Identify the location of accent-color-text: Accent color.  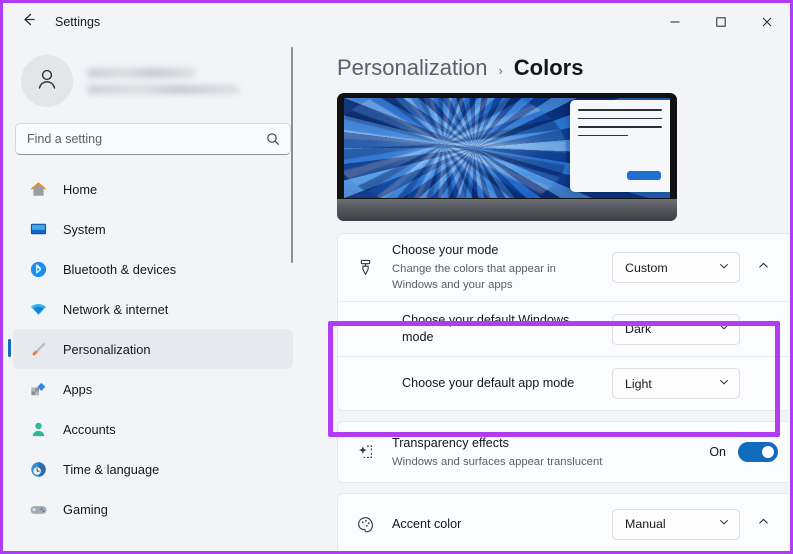
(497, 524).